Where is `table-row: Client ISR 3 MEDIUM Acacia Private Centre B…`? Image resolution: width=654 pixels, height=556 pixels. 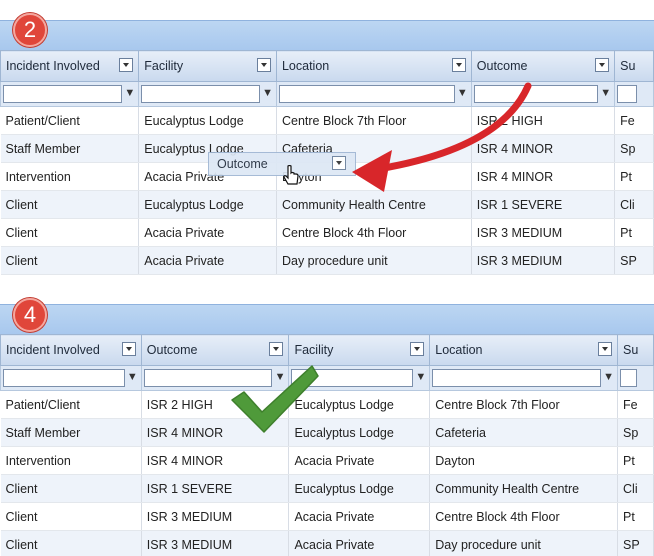 table-row: Client ISR 3 MEDIUM Acacia Private Centre B… is located at coordinates (327, 516).